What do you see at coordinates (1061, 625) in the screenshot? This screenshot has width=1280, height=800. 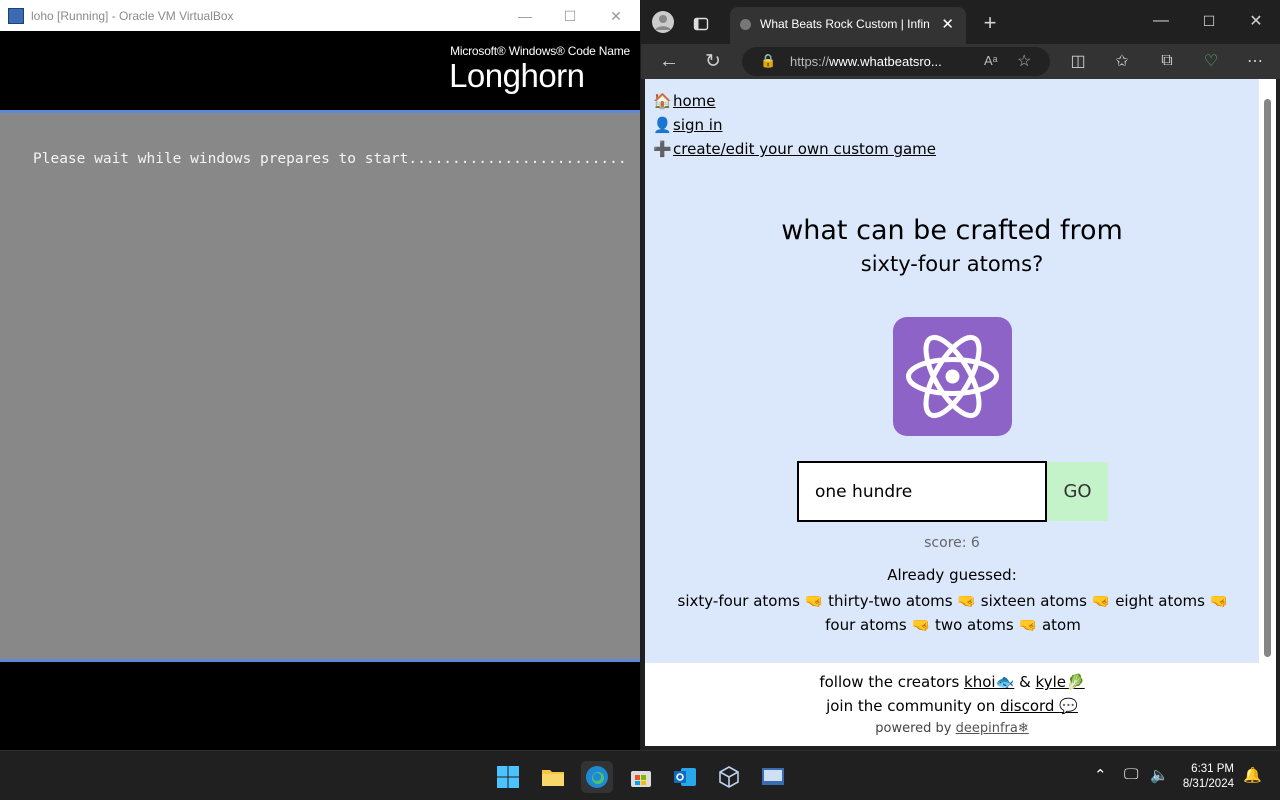 I see `guess-item: atom` at bounding box center [1061, 625].